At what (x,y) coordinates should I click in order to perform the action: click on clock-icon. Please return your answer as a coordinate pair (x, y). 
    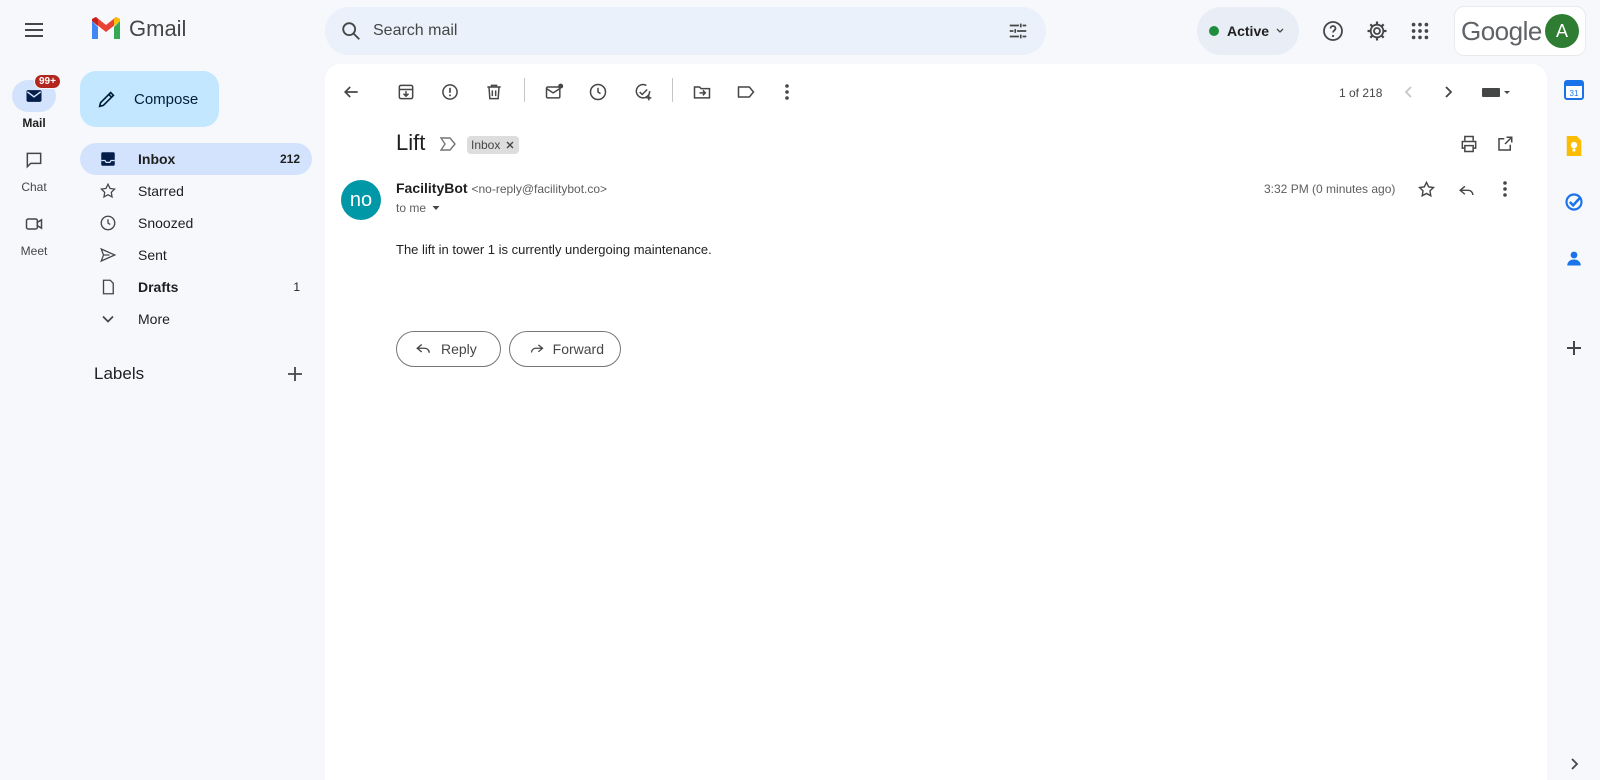
    Looking at the image, I should click on (598, 92).